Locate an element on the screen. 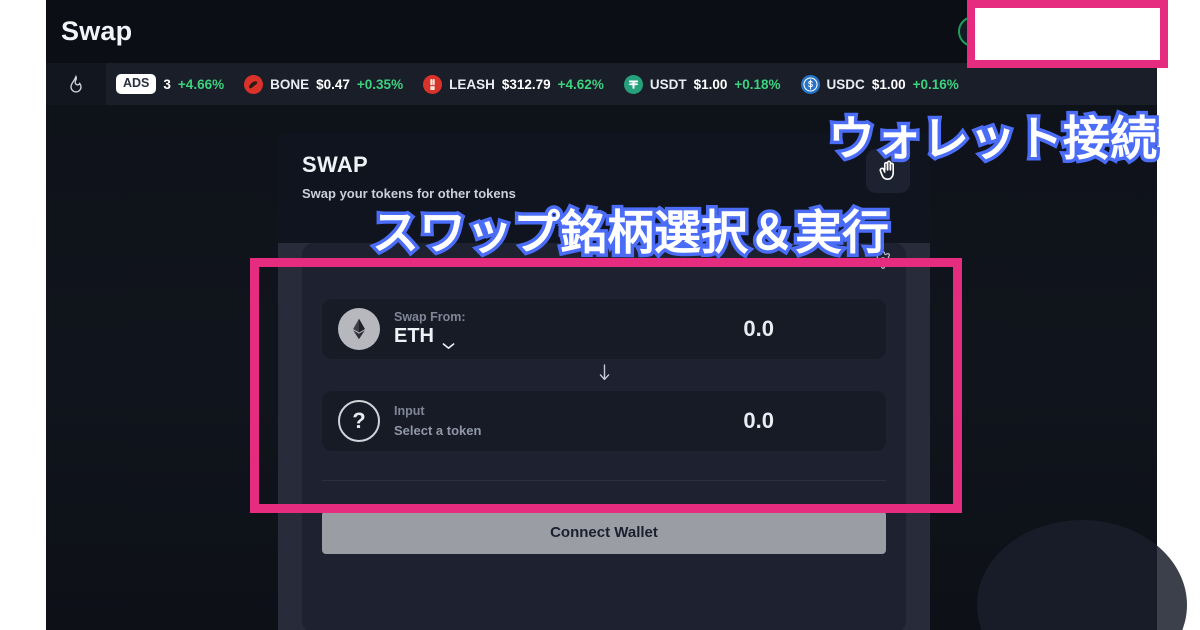 This screenshot has width=1200, height=630. unknown-token-icon: ? is located at coordinates (359, 421).